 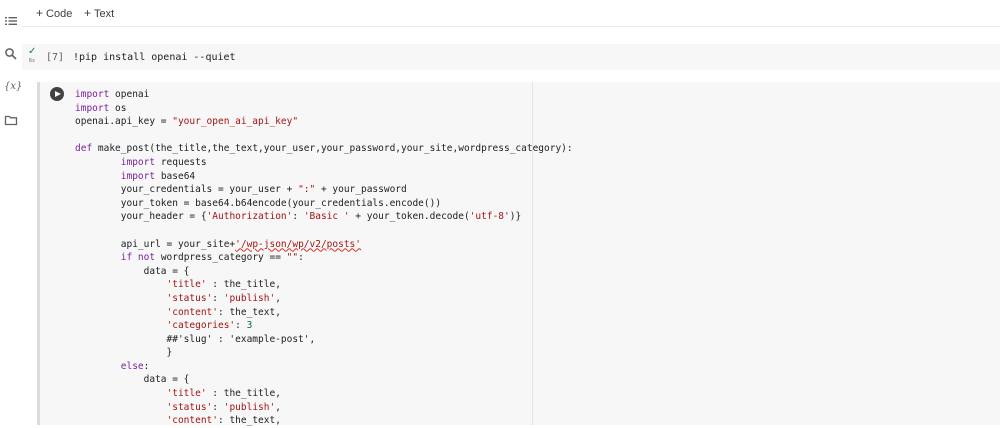 I want to click on code-line: }, so click(x=324, y=353).